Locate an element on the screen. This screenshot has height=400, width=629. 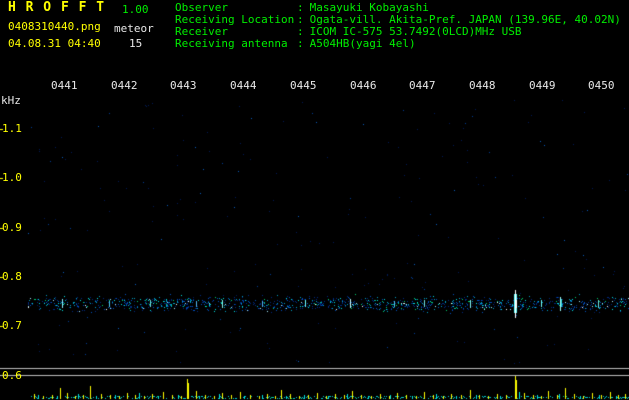
y-tick-1.0: 1.0 is located at coordinates (12, 177).